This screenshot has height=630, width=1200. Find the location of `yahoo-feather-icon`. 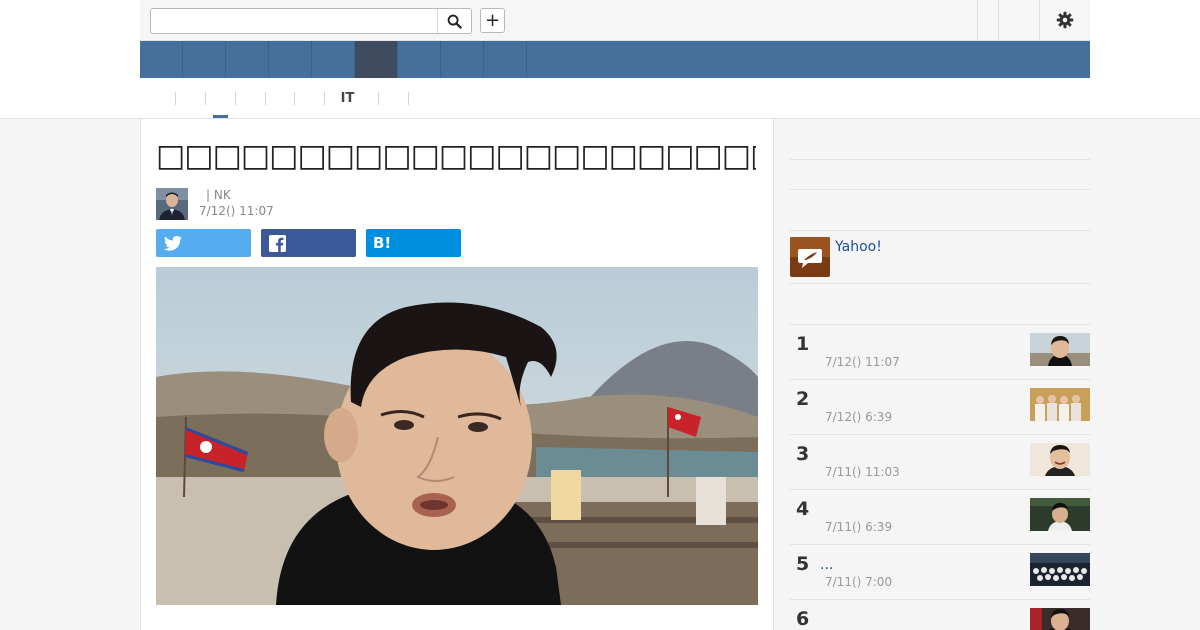

yahoo-feather-icon is located at coordinates (810, 257).